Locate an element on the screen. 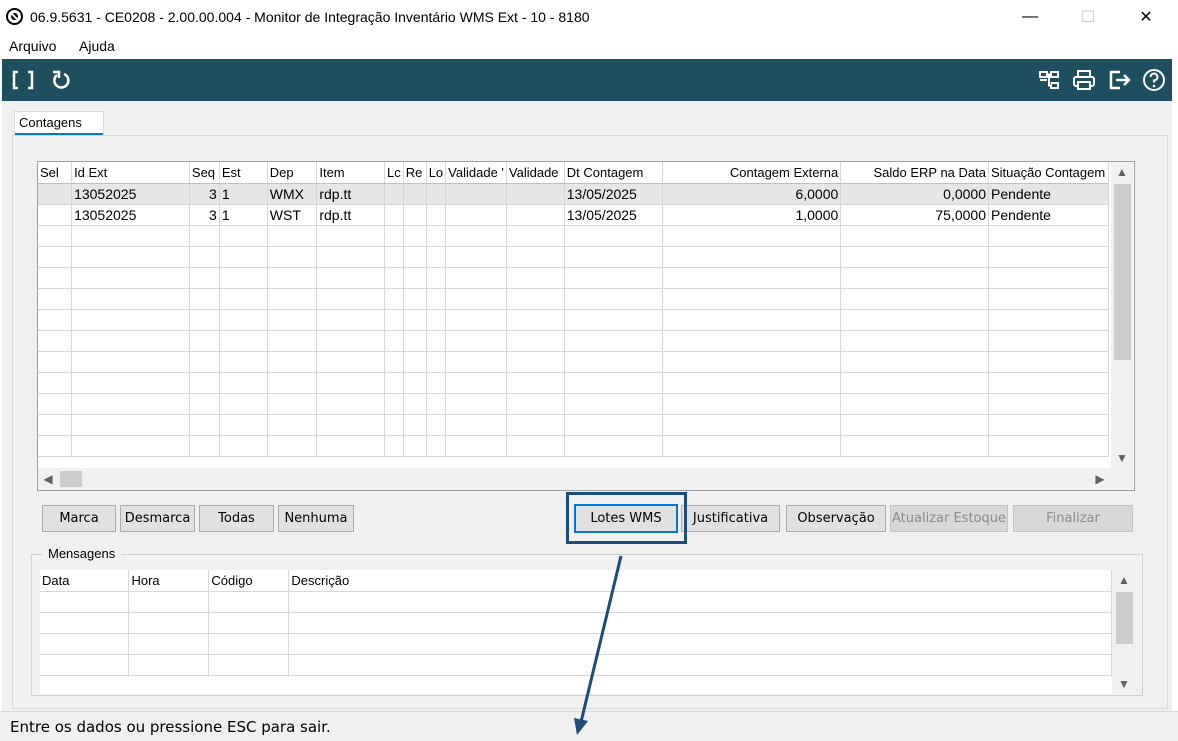 Image resolution: width=1178 pixels, height=741 pixels. col-header-re: Re is located at coordinates (415, 173).